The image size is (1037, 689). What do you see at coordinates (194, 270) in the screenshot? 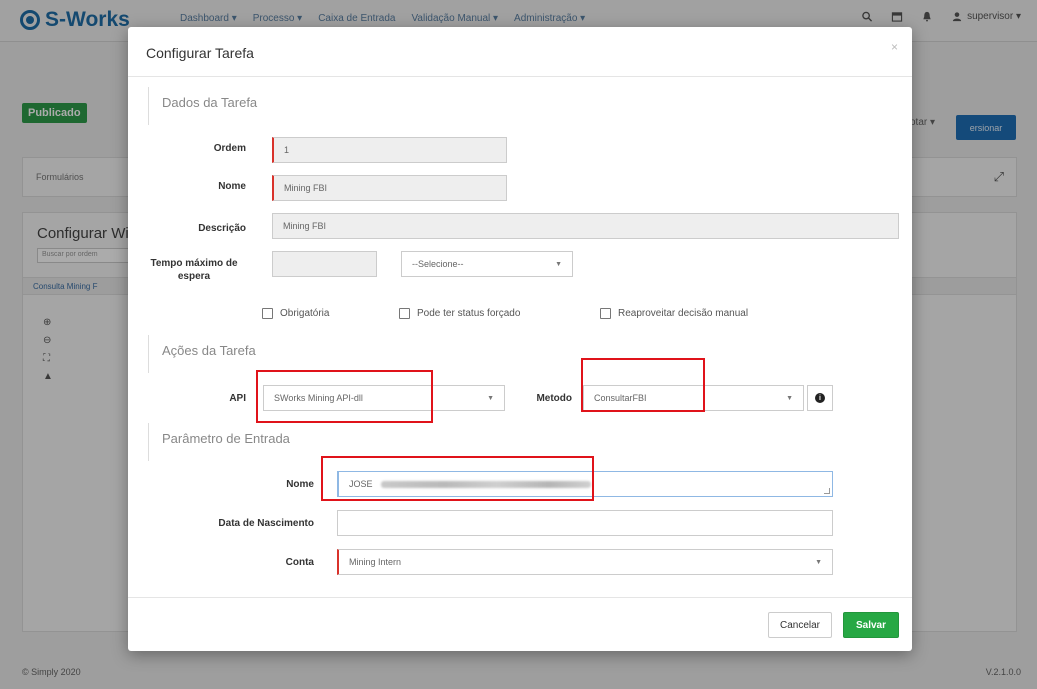
I see `tempo-label: Tempo máximo de espera` at bounding box center [194, 270].